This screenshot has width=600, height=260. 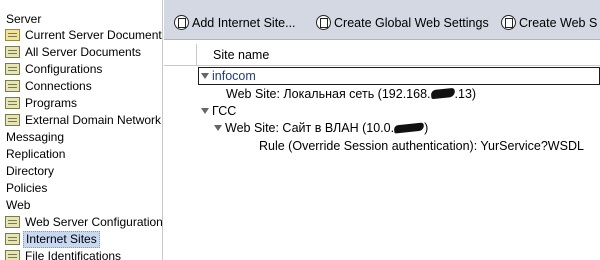 I want to click on nav-item-all-server-documents: All Server Documents, so click(x=72, y=52).